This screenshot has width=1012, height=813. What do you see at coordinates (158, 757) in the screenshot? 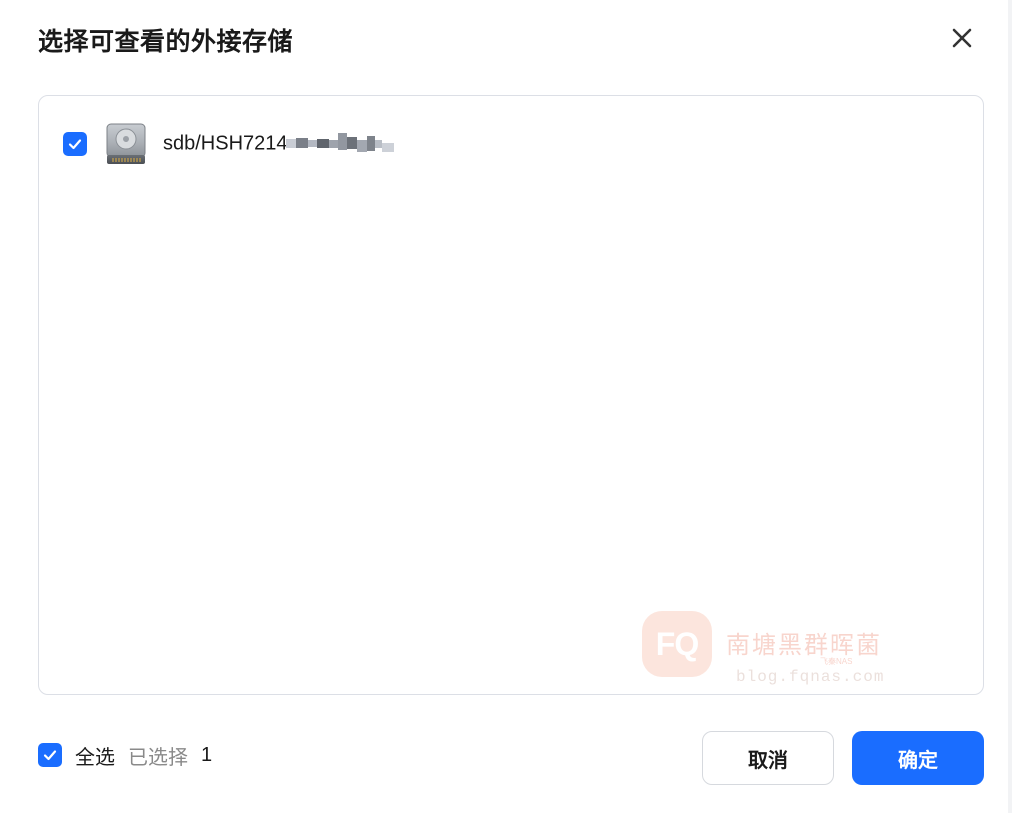
I see `selected-label: 已选择` at bounding box center [158, 757].